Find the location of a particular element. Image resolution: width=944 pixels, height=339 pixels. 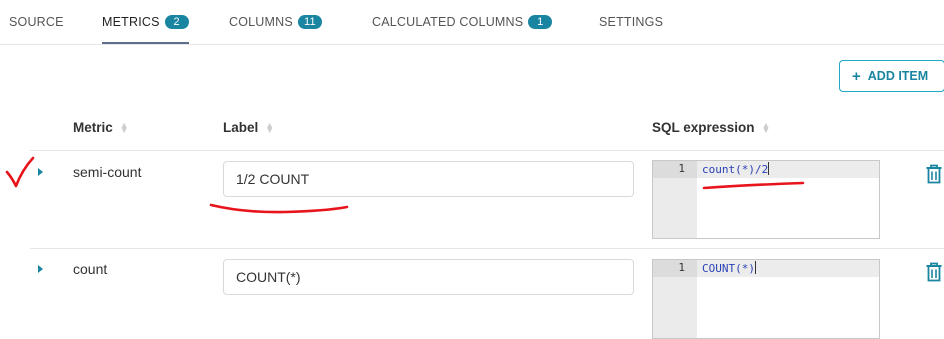

sql-code: COUNT(*) is located at coordinates (729, 268).